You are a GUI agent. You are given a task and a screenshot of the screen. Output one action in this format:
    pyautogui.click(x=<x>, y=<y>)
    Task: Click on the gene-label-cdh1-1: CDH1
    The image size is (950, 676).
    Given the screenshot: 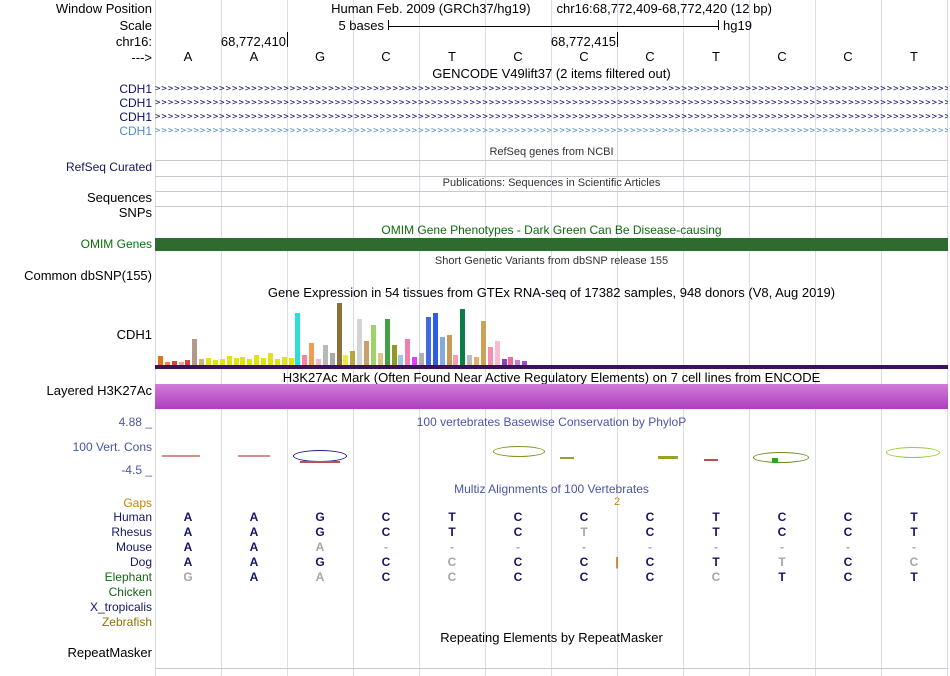 What is the action you would take?
    pyautogui.click(x=135, y=89)
    